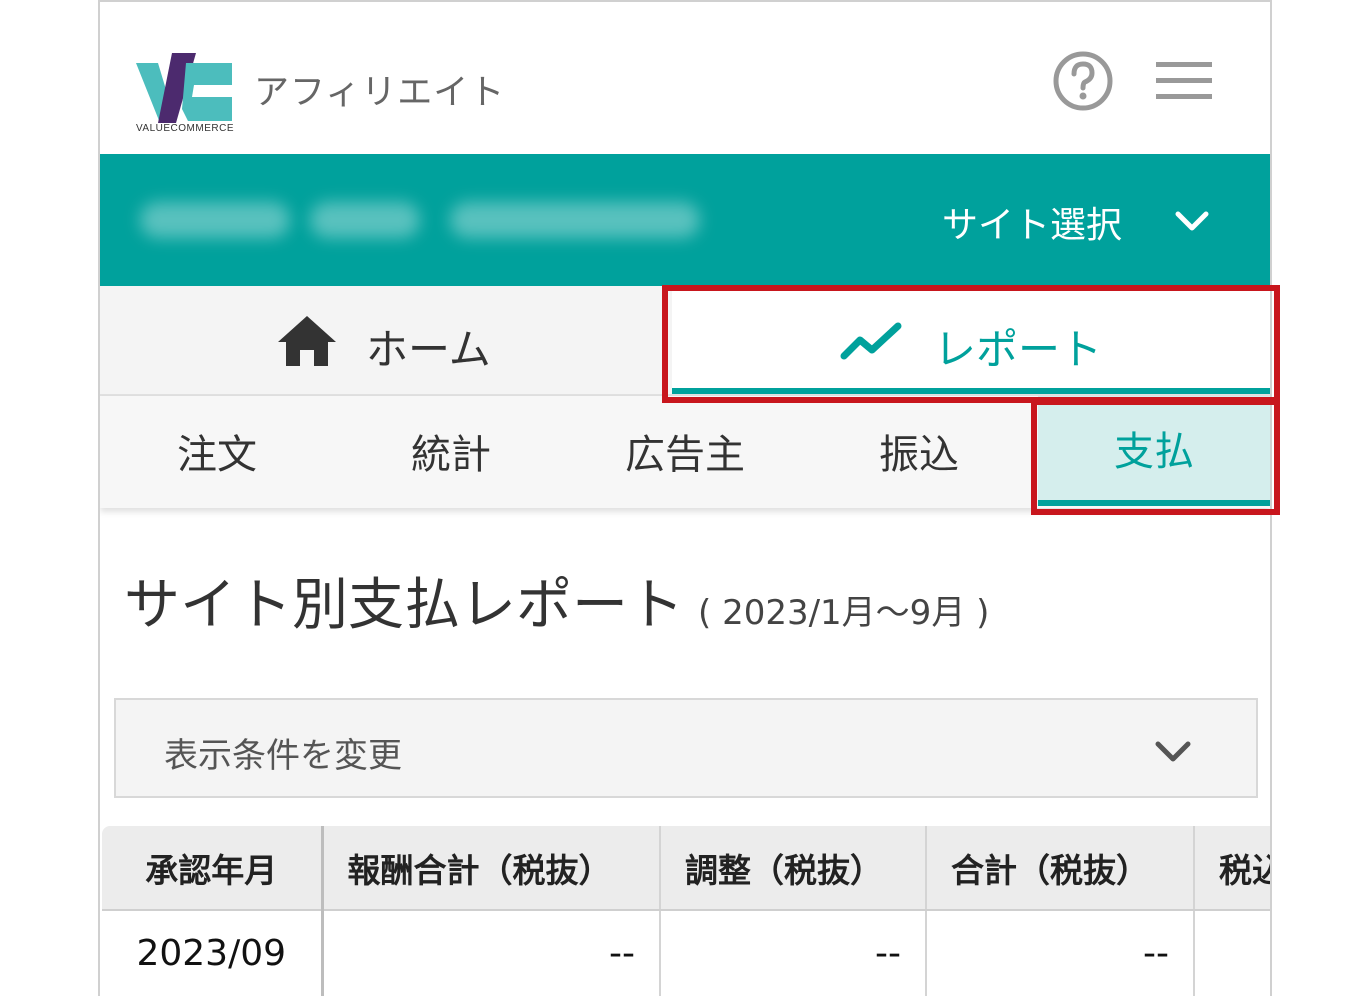 This screenshot has width=1370, height=996. I want to click on table-row: 2023/09 -- -- --, so click(686, 953).